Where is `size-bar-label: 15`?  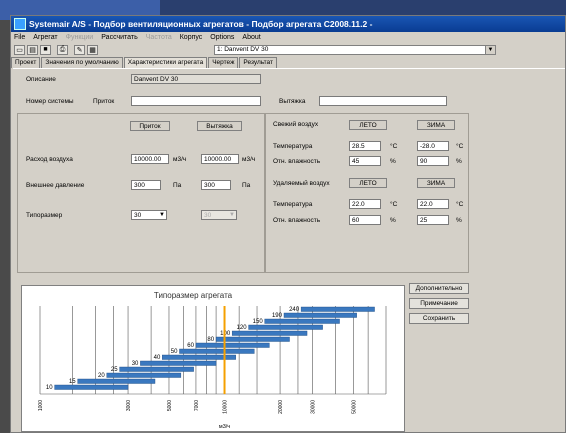 size-bar-label: 15 is located at coordinates (72, 382).